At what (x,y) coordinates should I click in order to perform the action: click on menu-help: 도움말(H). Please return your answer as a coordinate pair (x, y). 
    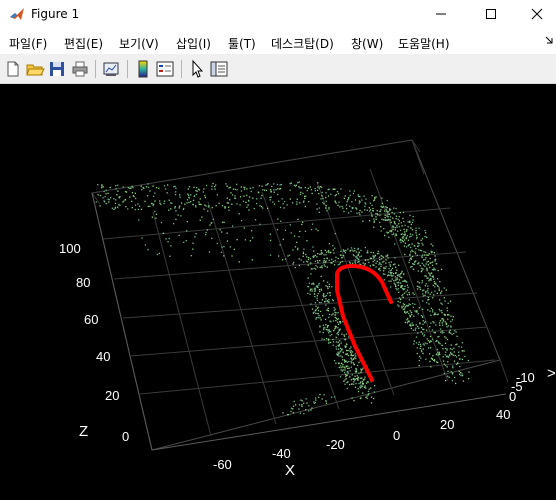
    Looking at the image, I should click on (424, 43).